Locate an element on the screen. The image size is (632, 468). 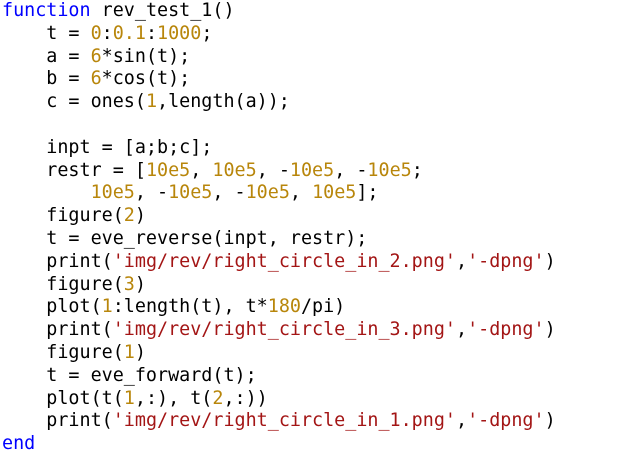
code-line: t = eve_reverse(inpt, restr); is located at coordinates (279, 239).